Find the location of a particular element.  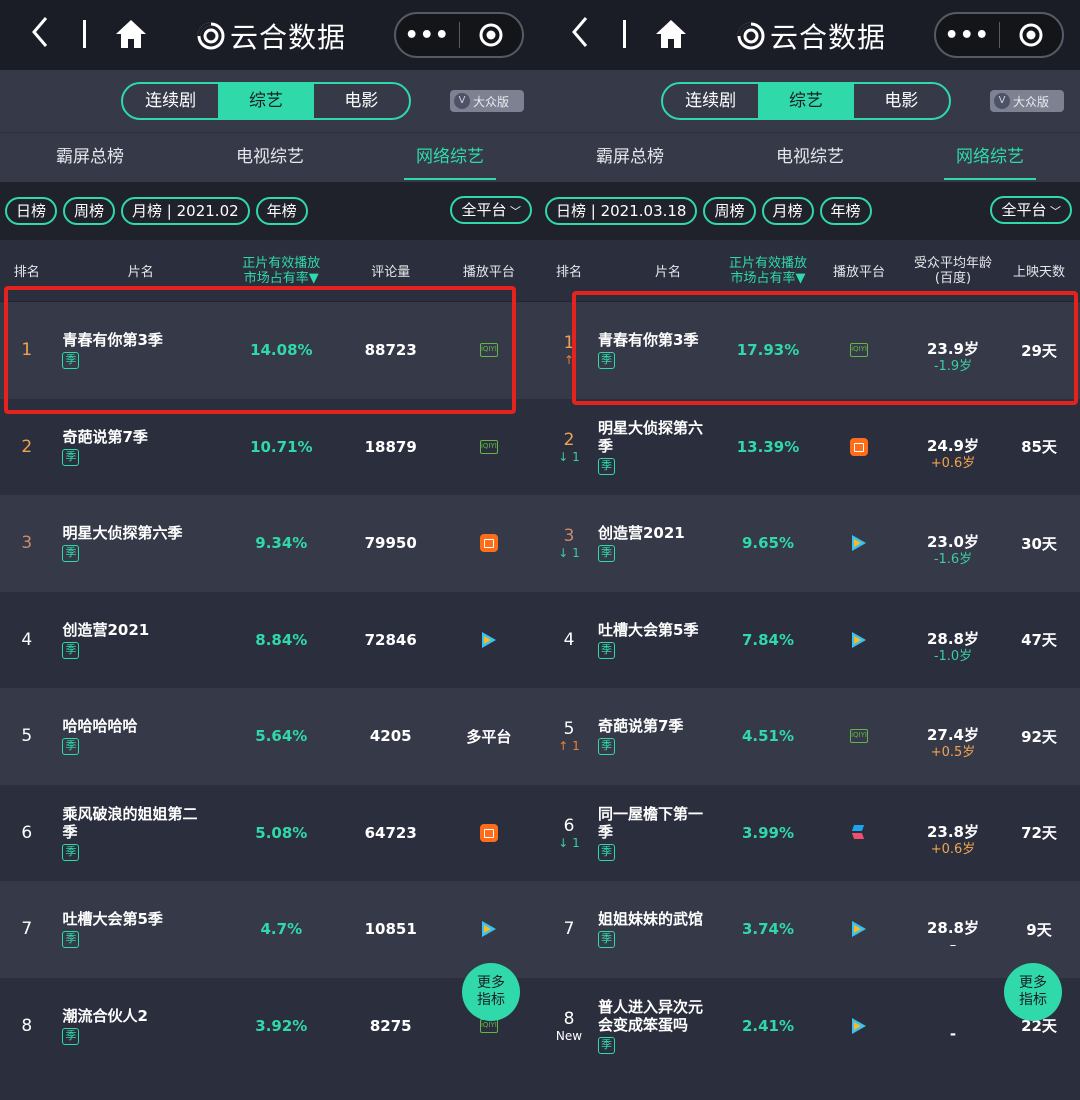

table-row: 2 ↓ 1 明星大侦探第六季季 13.39% 24.9岁 +0.6岁 85天 is located at coordinates (810, 446).